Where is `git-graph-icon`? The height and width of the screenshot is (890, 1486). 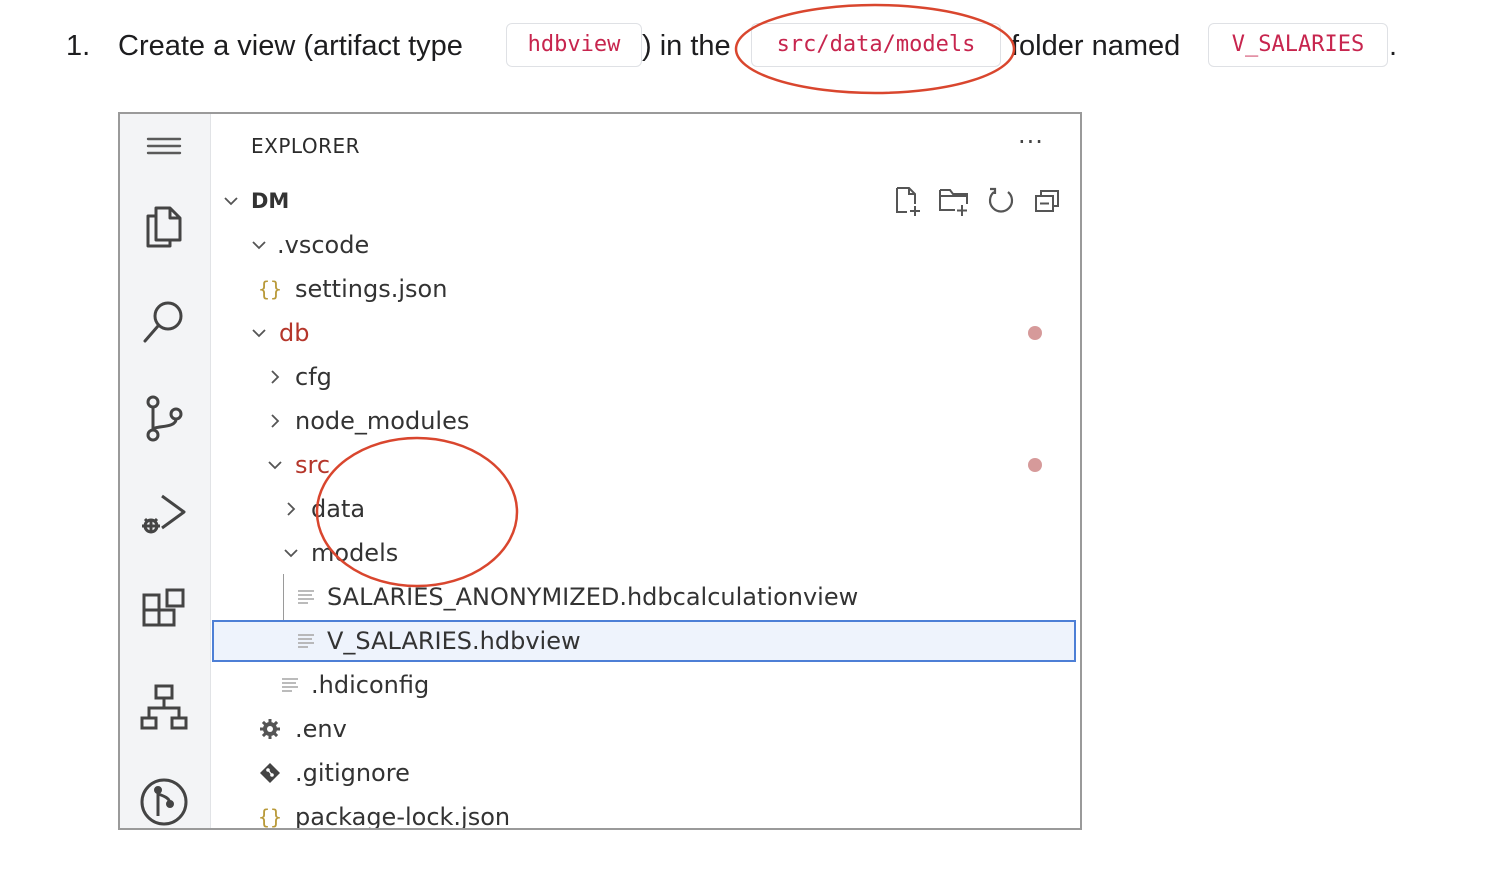 git-graph-icon is located at coordinates (164, 801).